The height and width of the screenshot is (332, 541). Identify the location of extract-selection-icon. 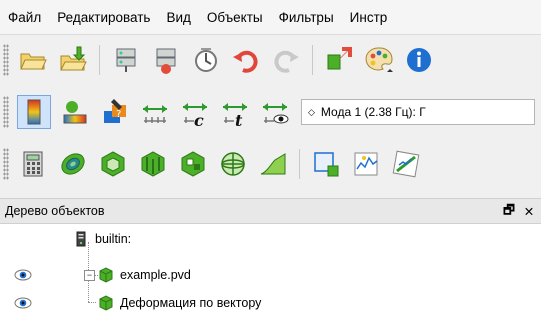
(326, 164).